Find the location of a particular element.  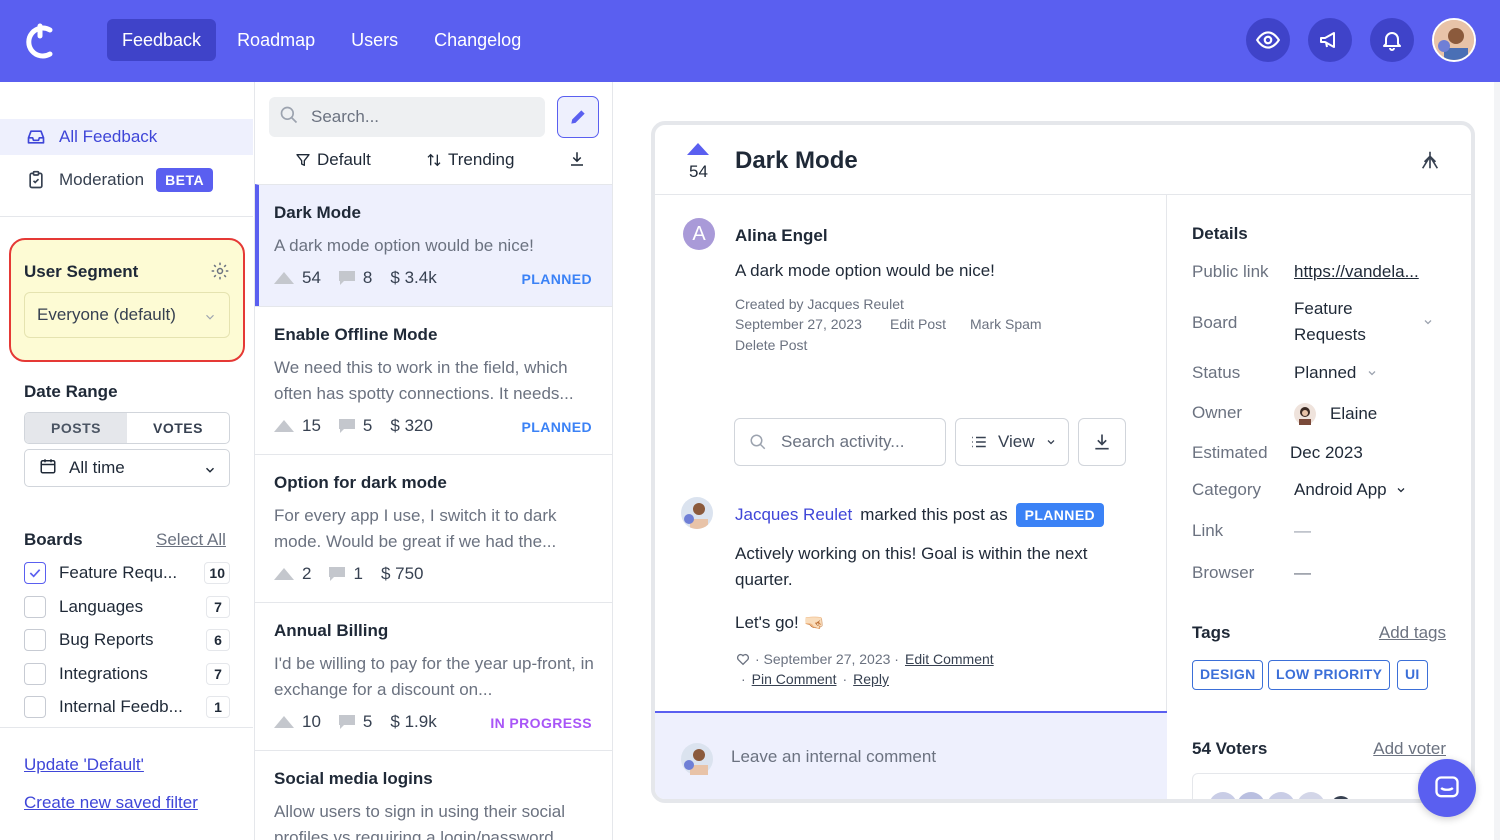

board-value-line1: Feature is located at coordinates (1323, 308).